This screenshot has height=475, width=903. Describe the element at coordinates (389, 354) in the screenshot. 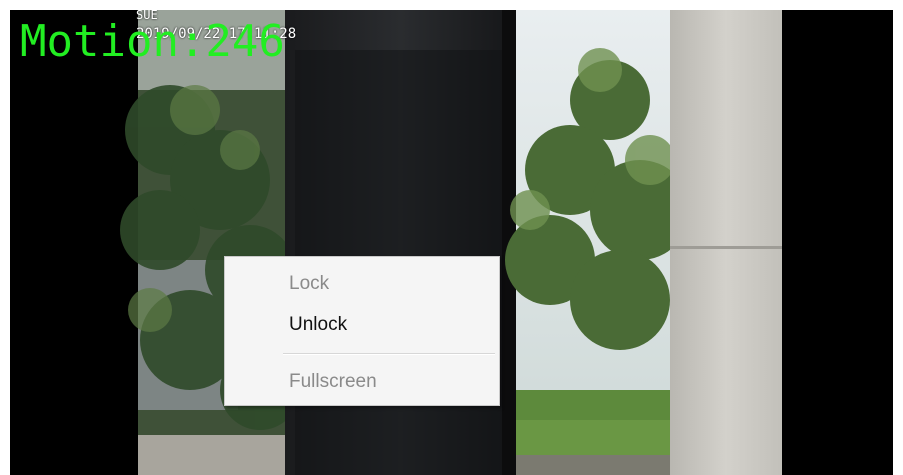

I see `menu-separator` at that location.